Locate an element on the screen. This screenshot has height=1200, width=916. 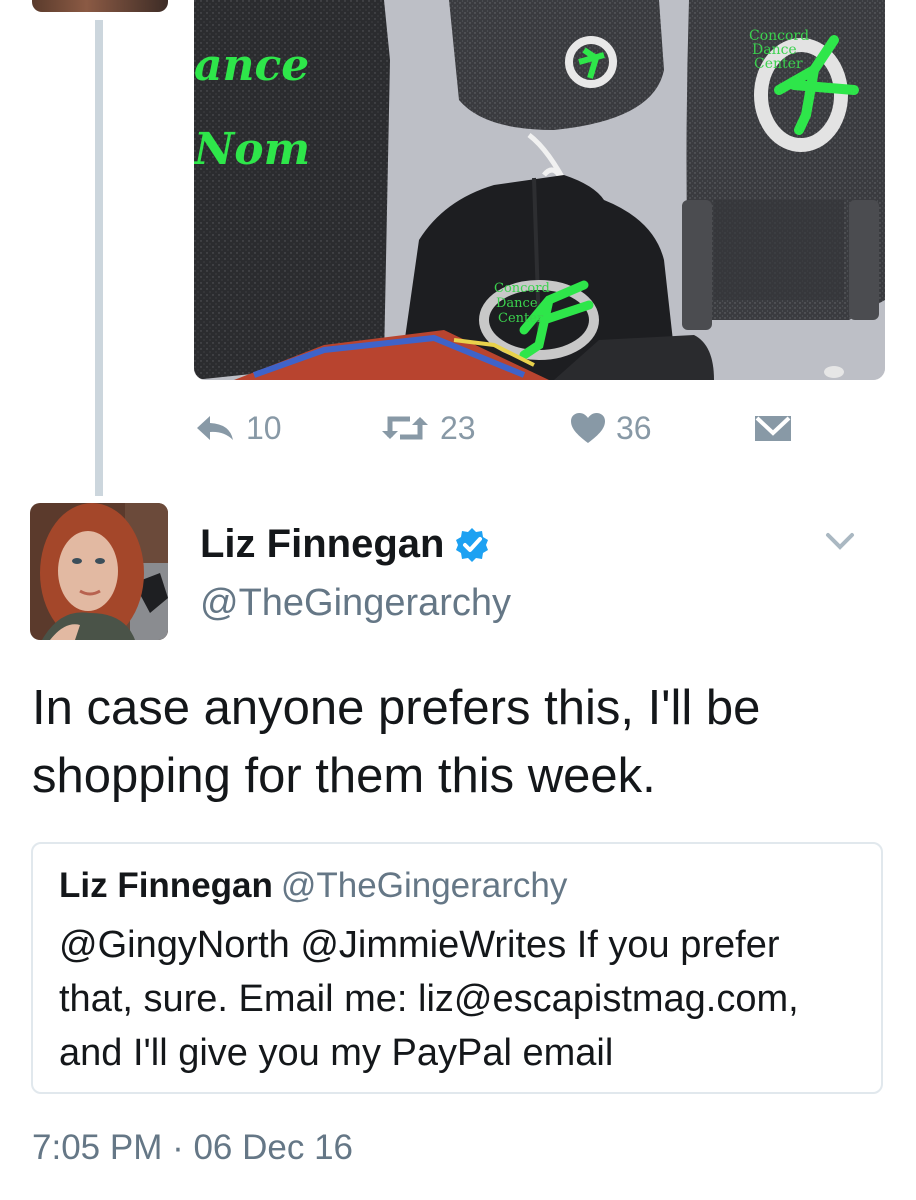
avatar-photo is located at coordinates (99, 571).